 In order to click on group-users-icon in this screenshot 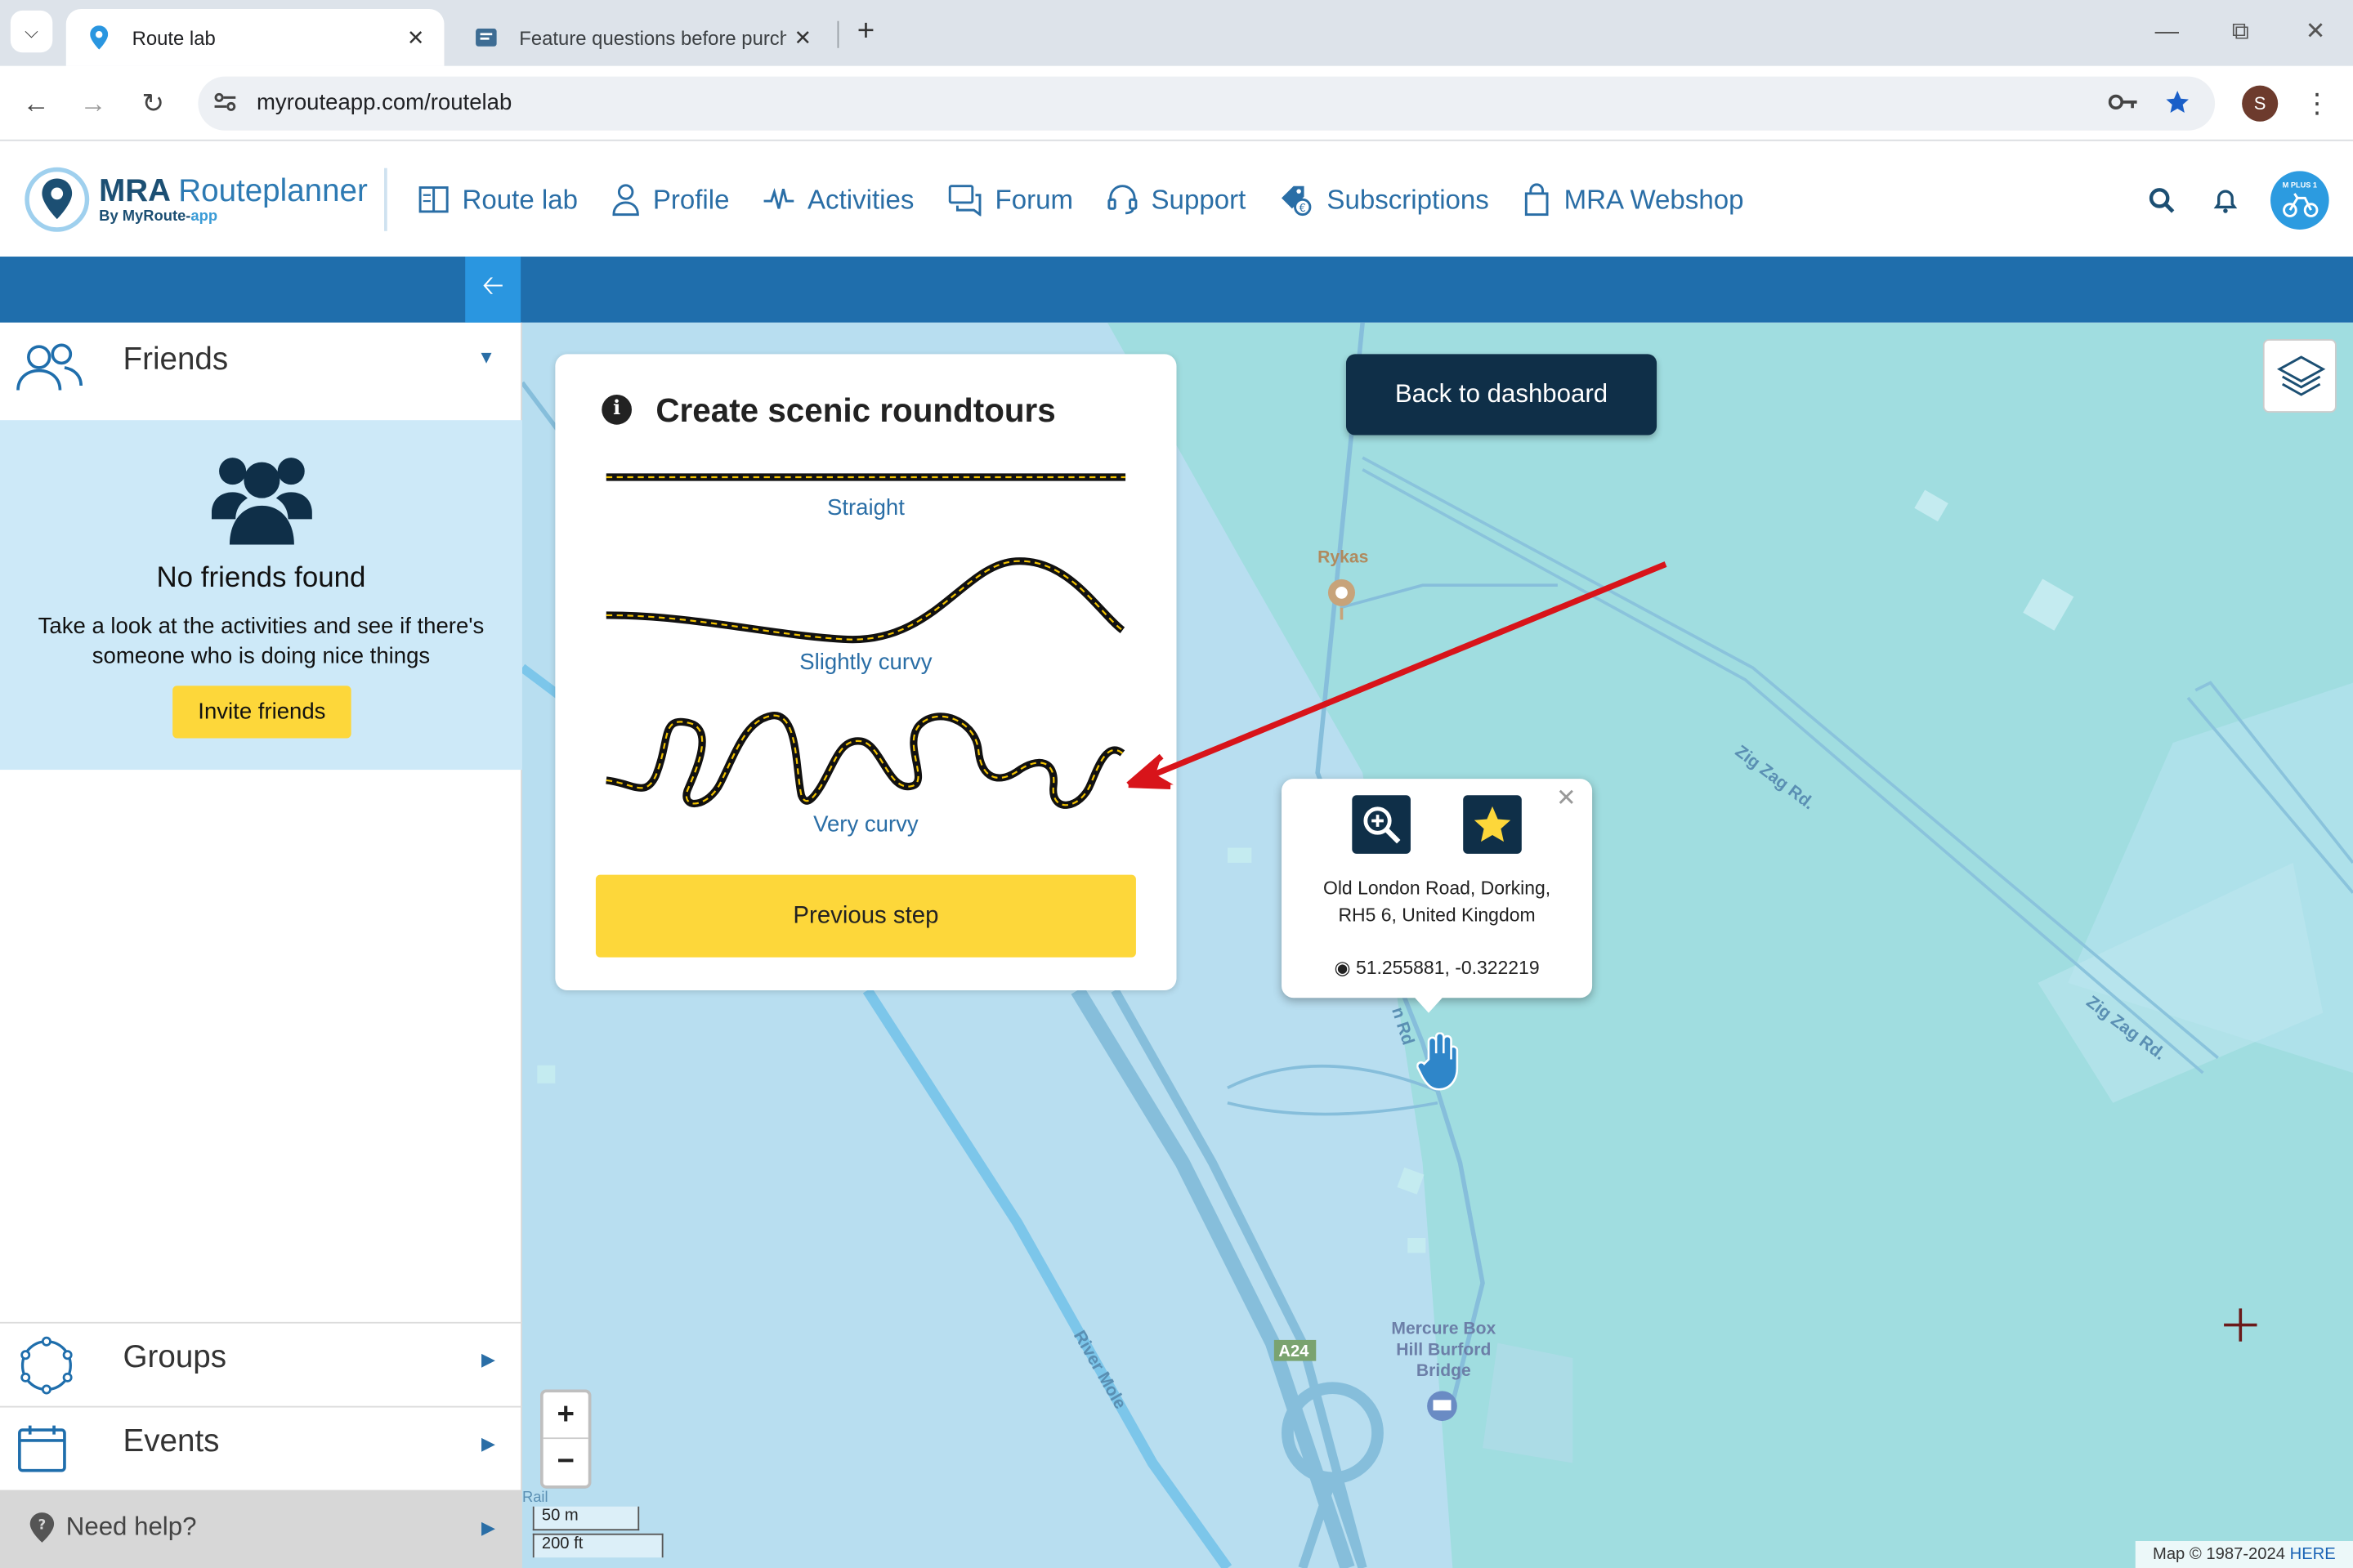, I will do `click(261, 501)`.